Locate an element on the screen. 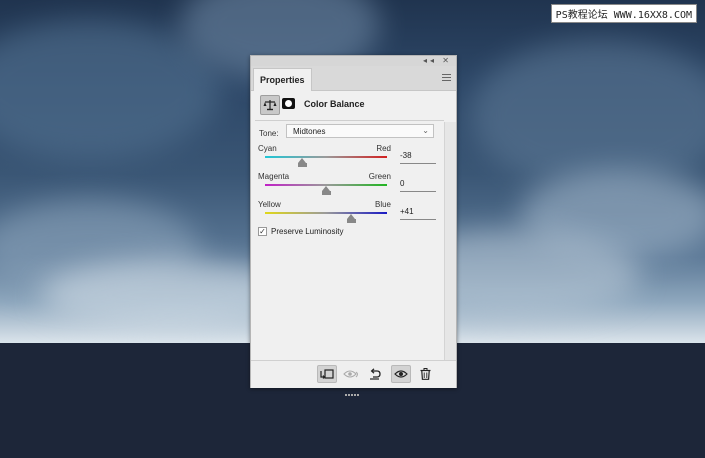 Image resolution: width=705 pixels, height=458 pixels. tone-label: Tone: is located at coordinates (269, 133).